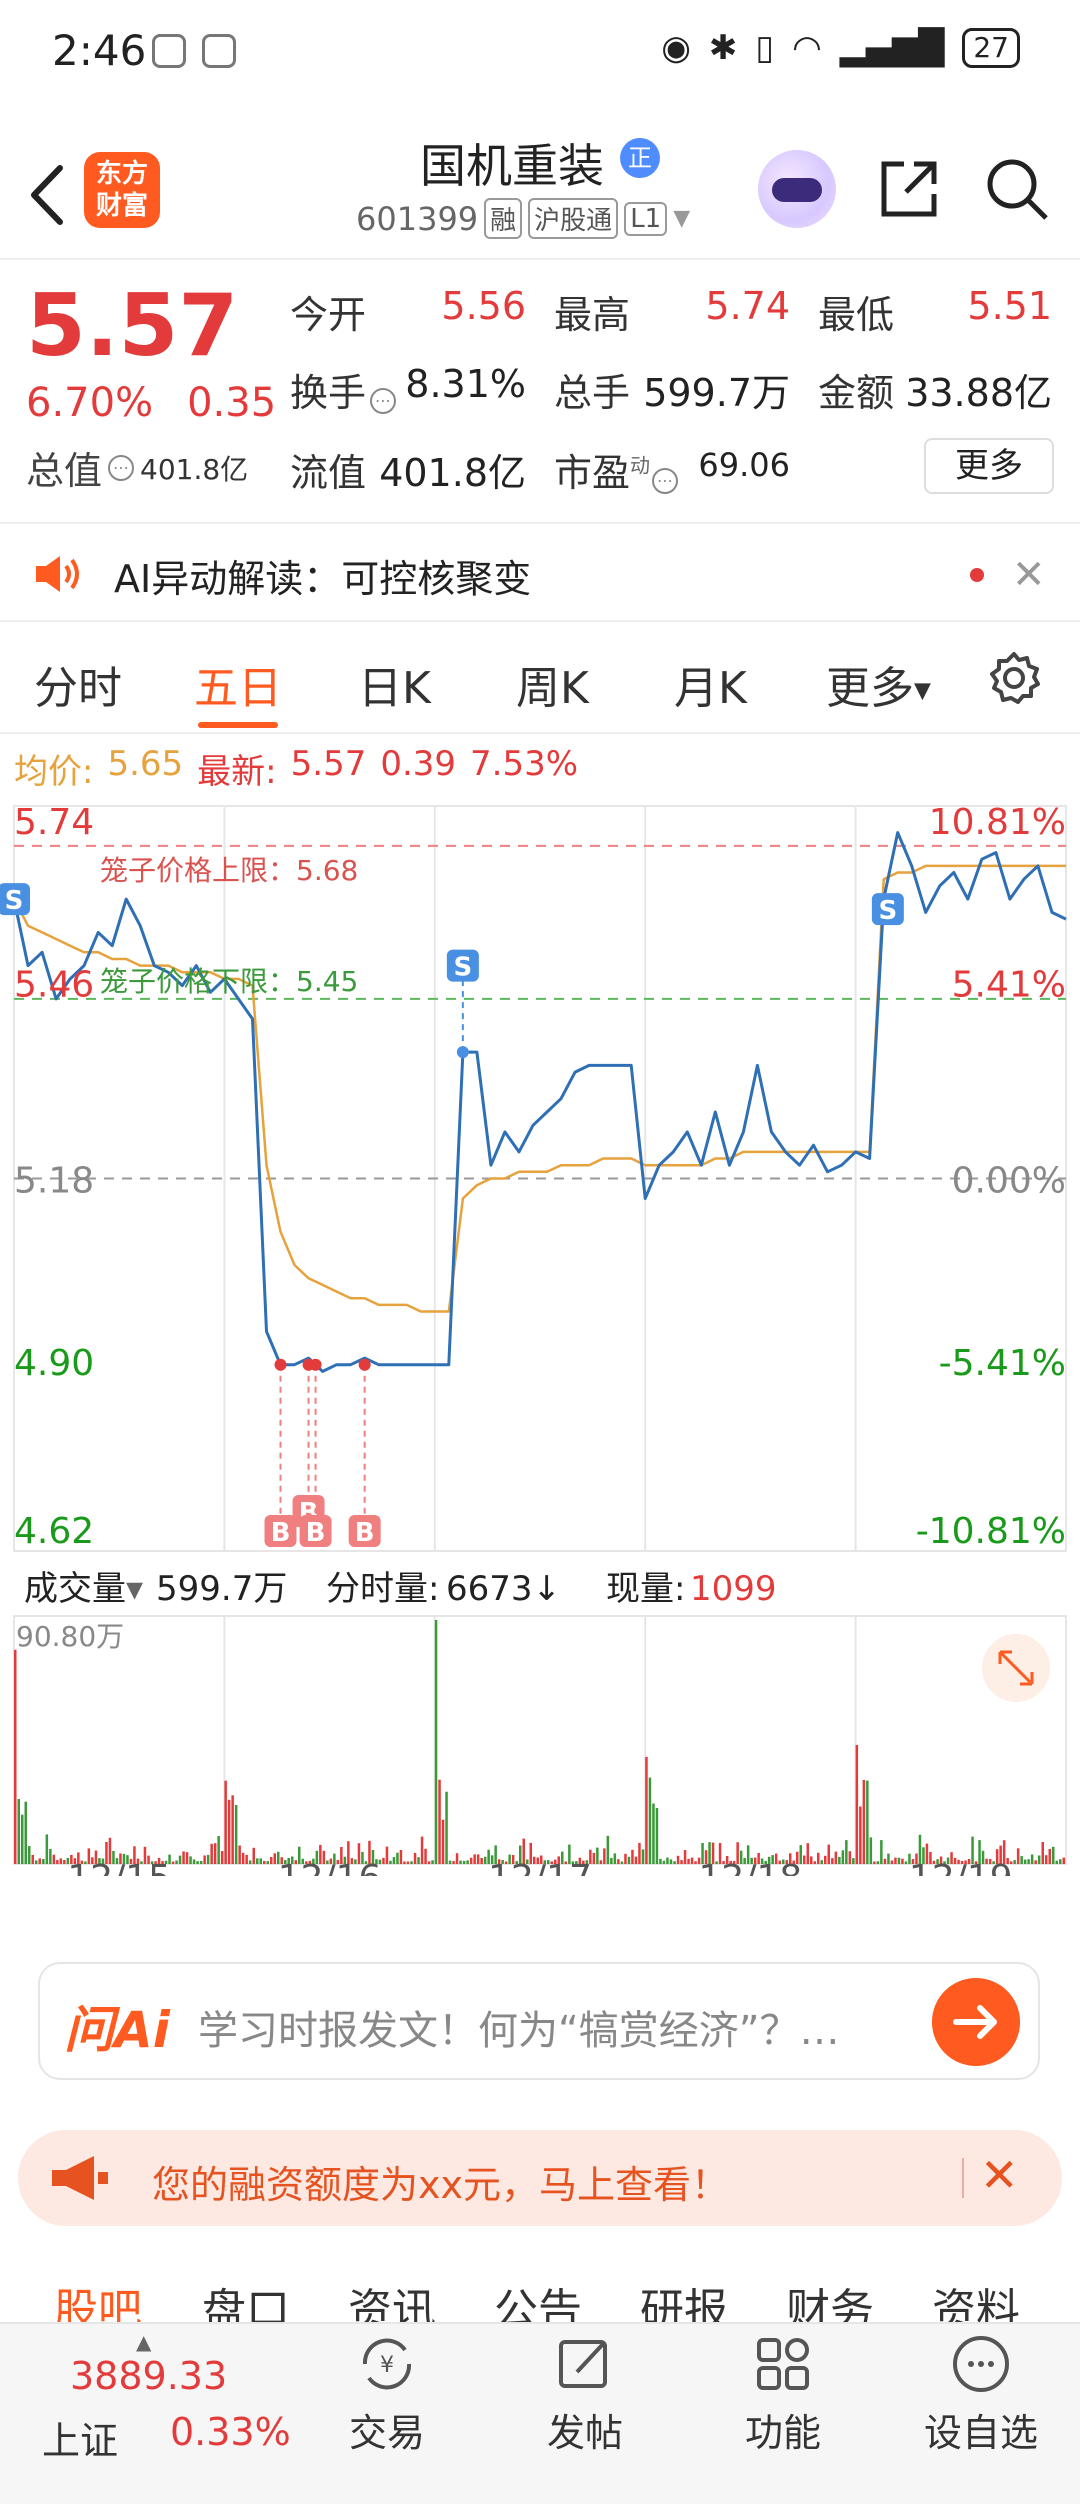  I want to click on gear-icon, so click(1014, 678).